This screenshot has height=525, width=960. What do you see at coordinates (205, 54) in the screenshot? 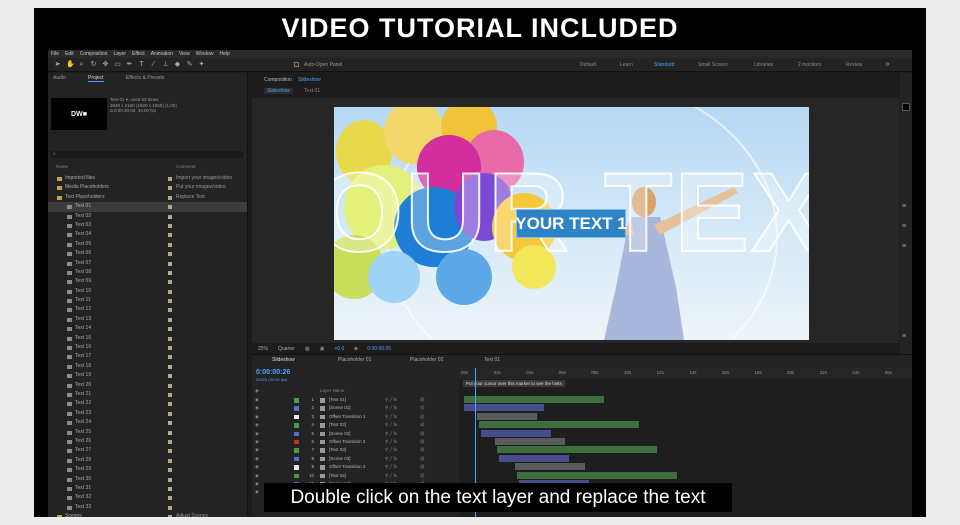
I see `menu-item-window: Window` at bounding box center [205, 54].